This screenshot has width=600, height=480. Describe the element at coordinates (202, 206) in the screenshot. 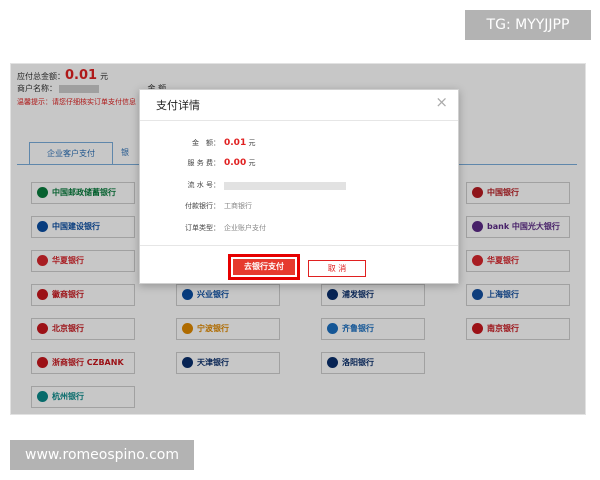

I see `field-label: 付款银行：` at that location.